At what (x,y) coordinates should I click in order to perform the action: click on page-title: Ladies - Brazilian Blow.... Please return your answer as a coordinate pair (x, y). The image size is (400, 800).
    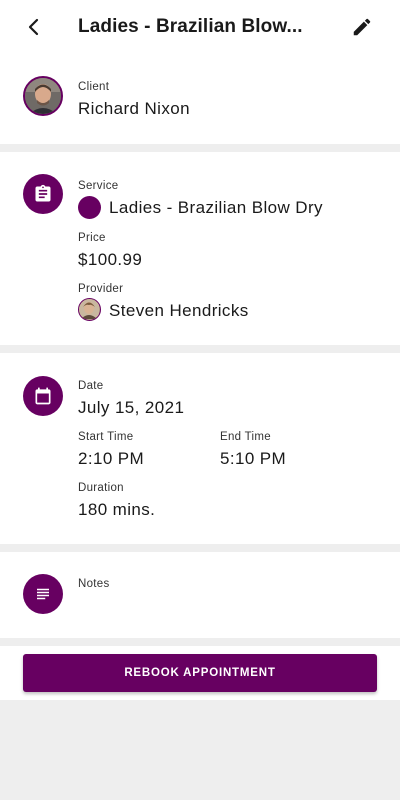
    Looking at the image, I should click on (190, 26).